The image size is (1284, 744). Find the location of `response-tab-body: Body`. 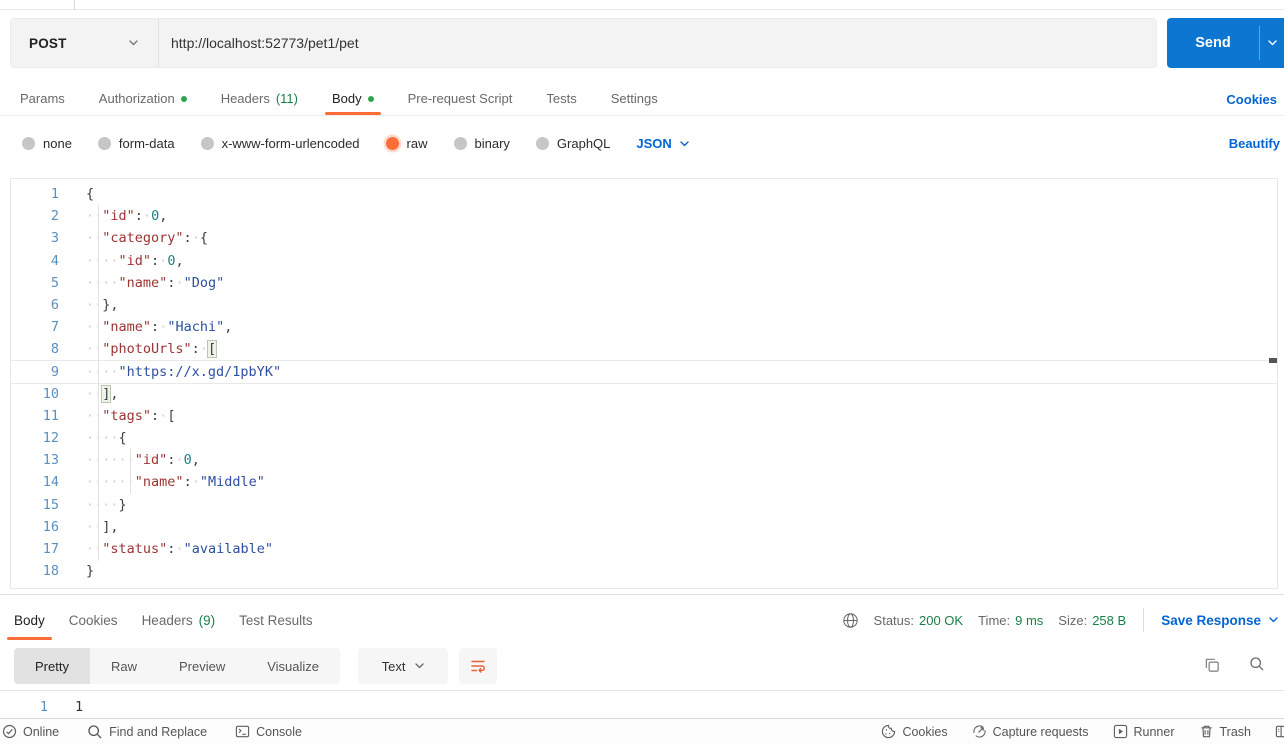

response-tab-body: Body is located at coordinates (29, 620).